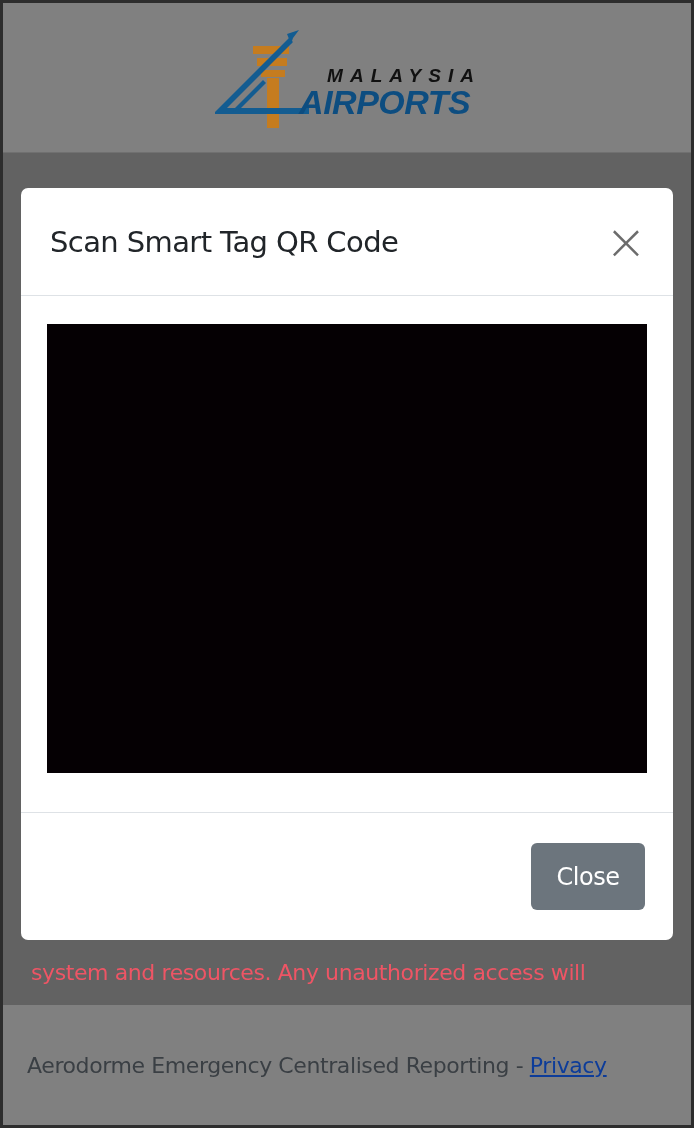 The height and width of the screenshot is (1128, 694). I want to click on close-button: Close, so click(588, 876).